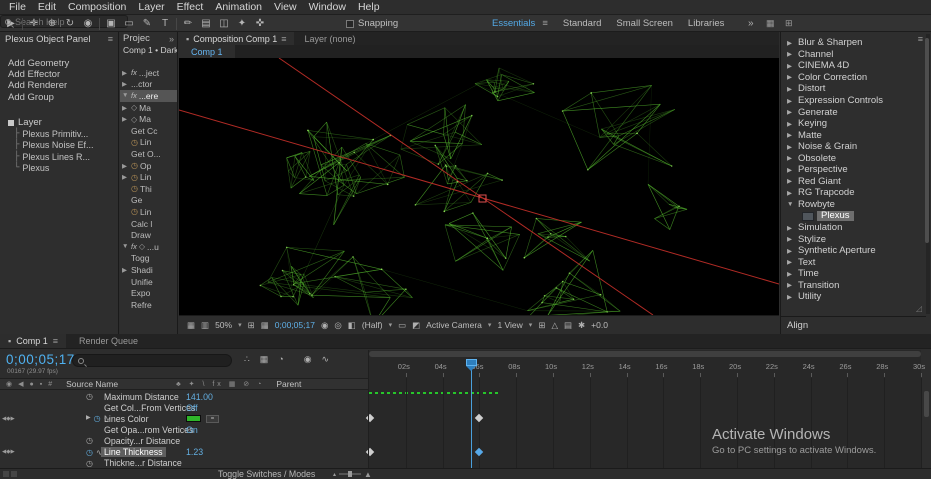 This screenshot has width=931, height=479. What do you see at coordinates (206, 23) in the screenshot?
I see `clone-stamp-tool-icon: ▤` at bounding box center [206, 23].